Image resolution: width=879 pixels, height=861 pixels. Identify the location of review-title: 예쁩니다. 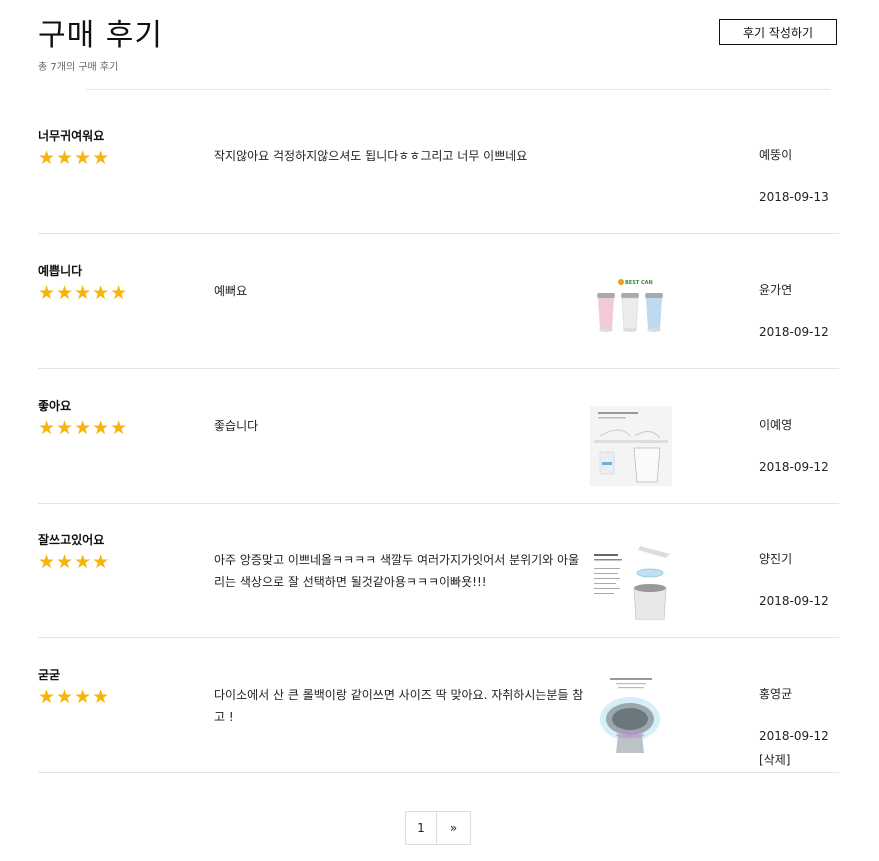
(60, 270).